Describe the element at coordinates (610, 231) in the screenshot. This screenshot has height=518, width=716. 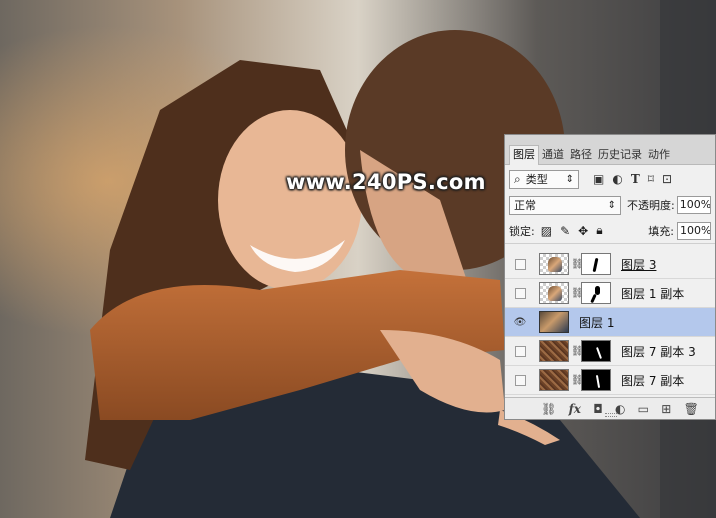
I see `lock-row: 锁定: ▨ ✎ ✥ 🔒︎ 填充: 100%` at that location.